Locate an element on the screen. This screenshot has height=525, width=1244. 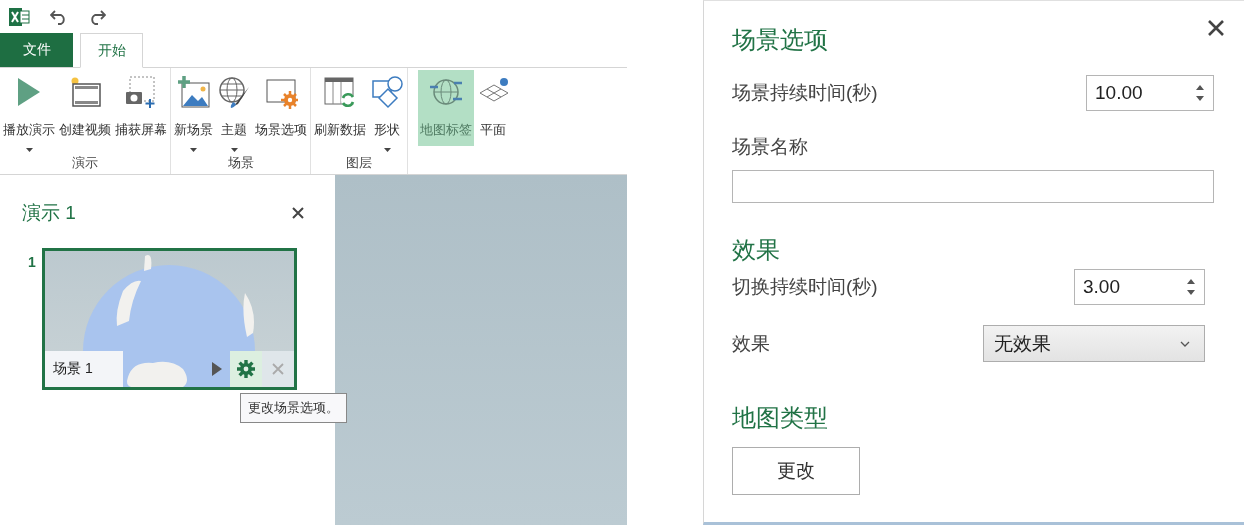
ribbon-button: 平面 is located at coordinates (493, 111).